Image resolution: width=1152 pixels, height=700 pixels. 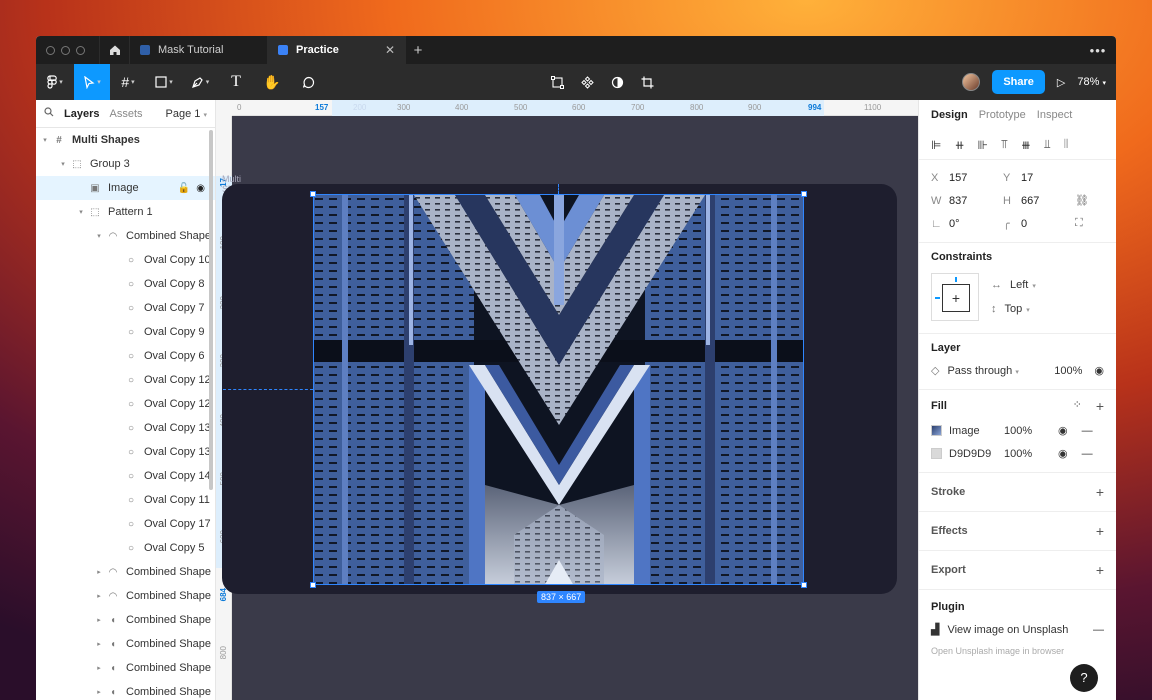 I want to click on fill-row-image: Image 100% ◉ —, so click(x=1017, y=430).